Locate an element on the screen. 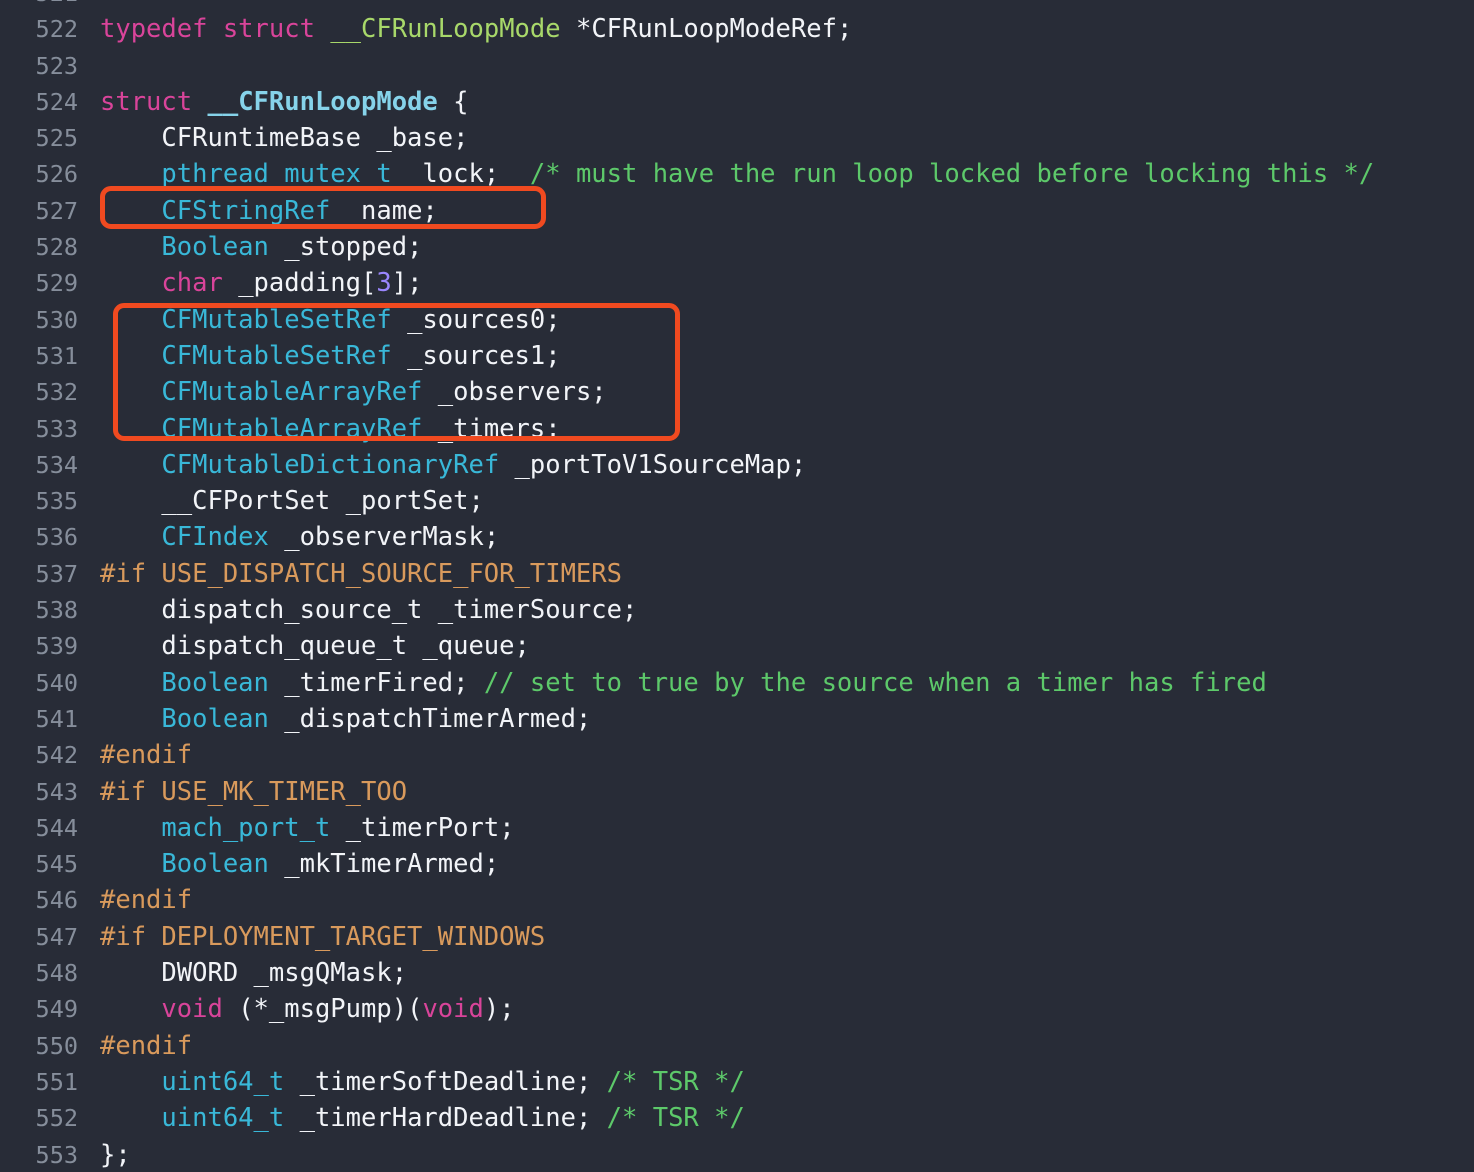 The height and width of the screenshot is (1172, 1474). code-line: 547 #if DEPLOYMENT_TARGET_WINDOWS is located at coordinates (737, 937).